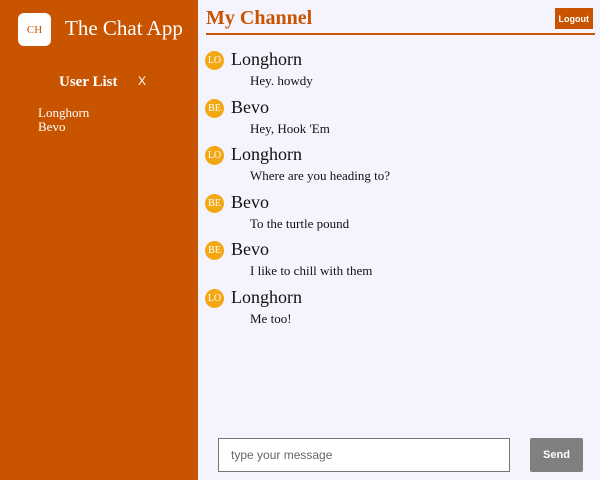  Describe the element at coordinates (300, 223) in the screenshot. I see `message-text: To the turtle pound` at that location.